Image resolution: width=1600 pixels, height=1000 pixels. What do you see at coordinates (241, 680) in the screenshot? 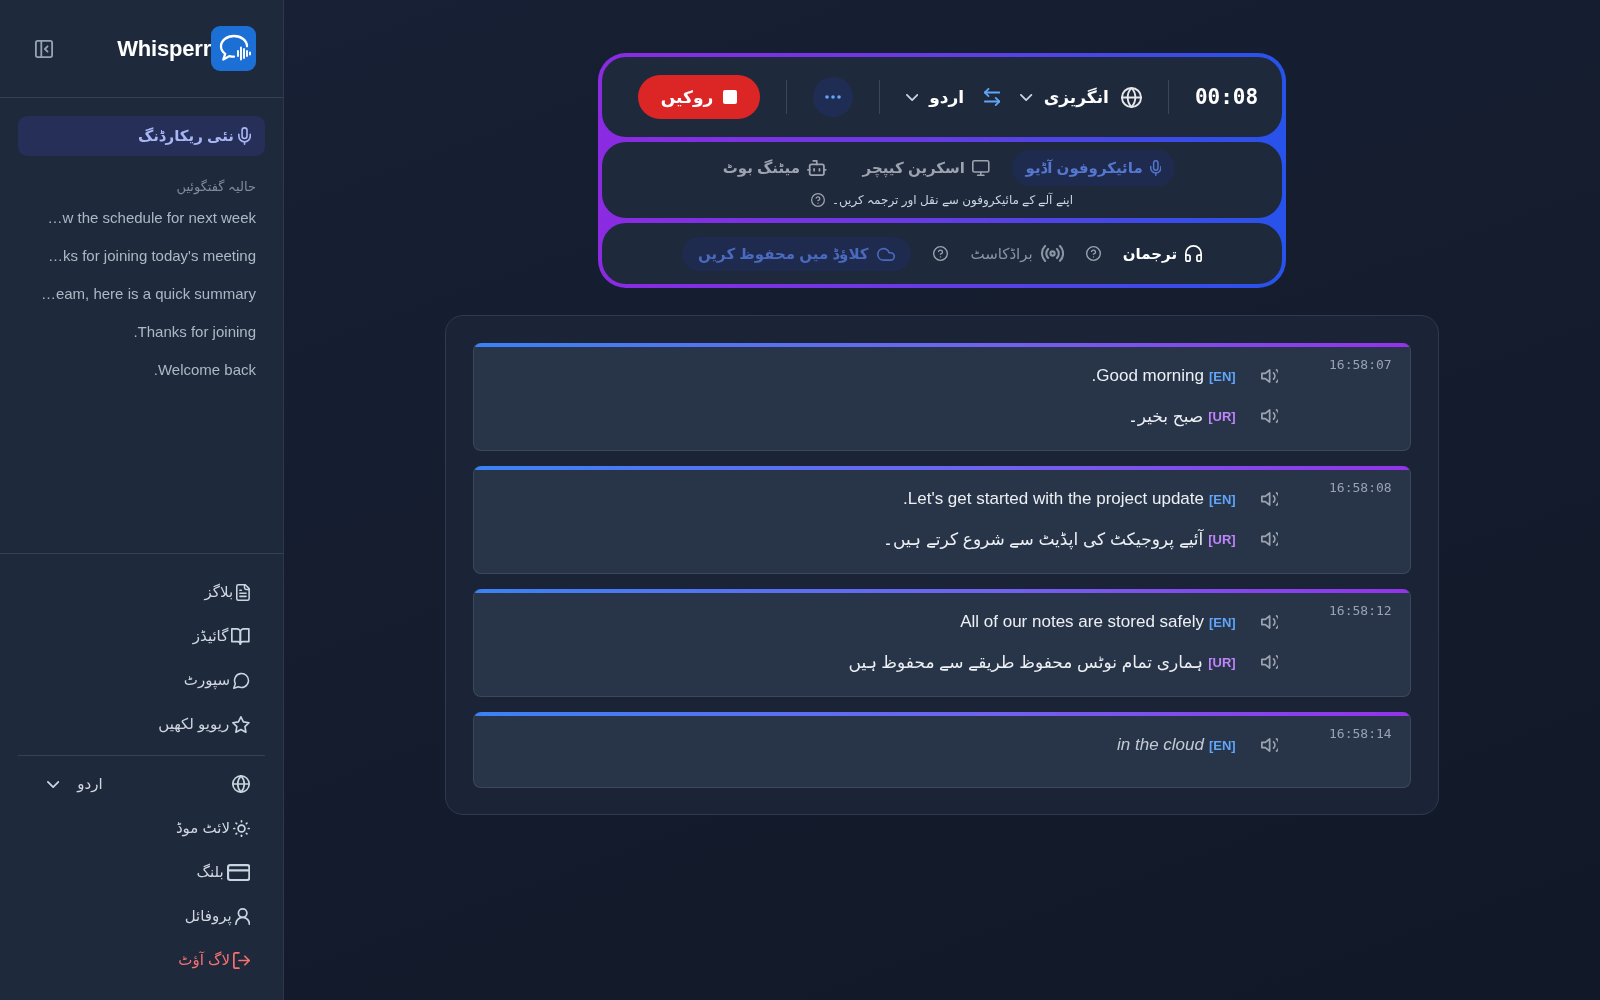
I see `chat-bubble-icon` at bounding box center [241, 680].